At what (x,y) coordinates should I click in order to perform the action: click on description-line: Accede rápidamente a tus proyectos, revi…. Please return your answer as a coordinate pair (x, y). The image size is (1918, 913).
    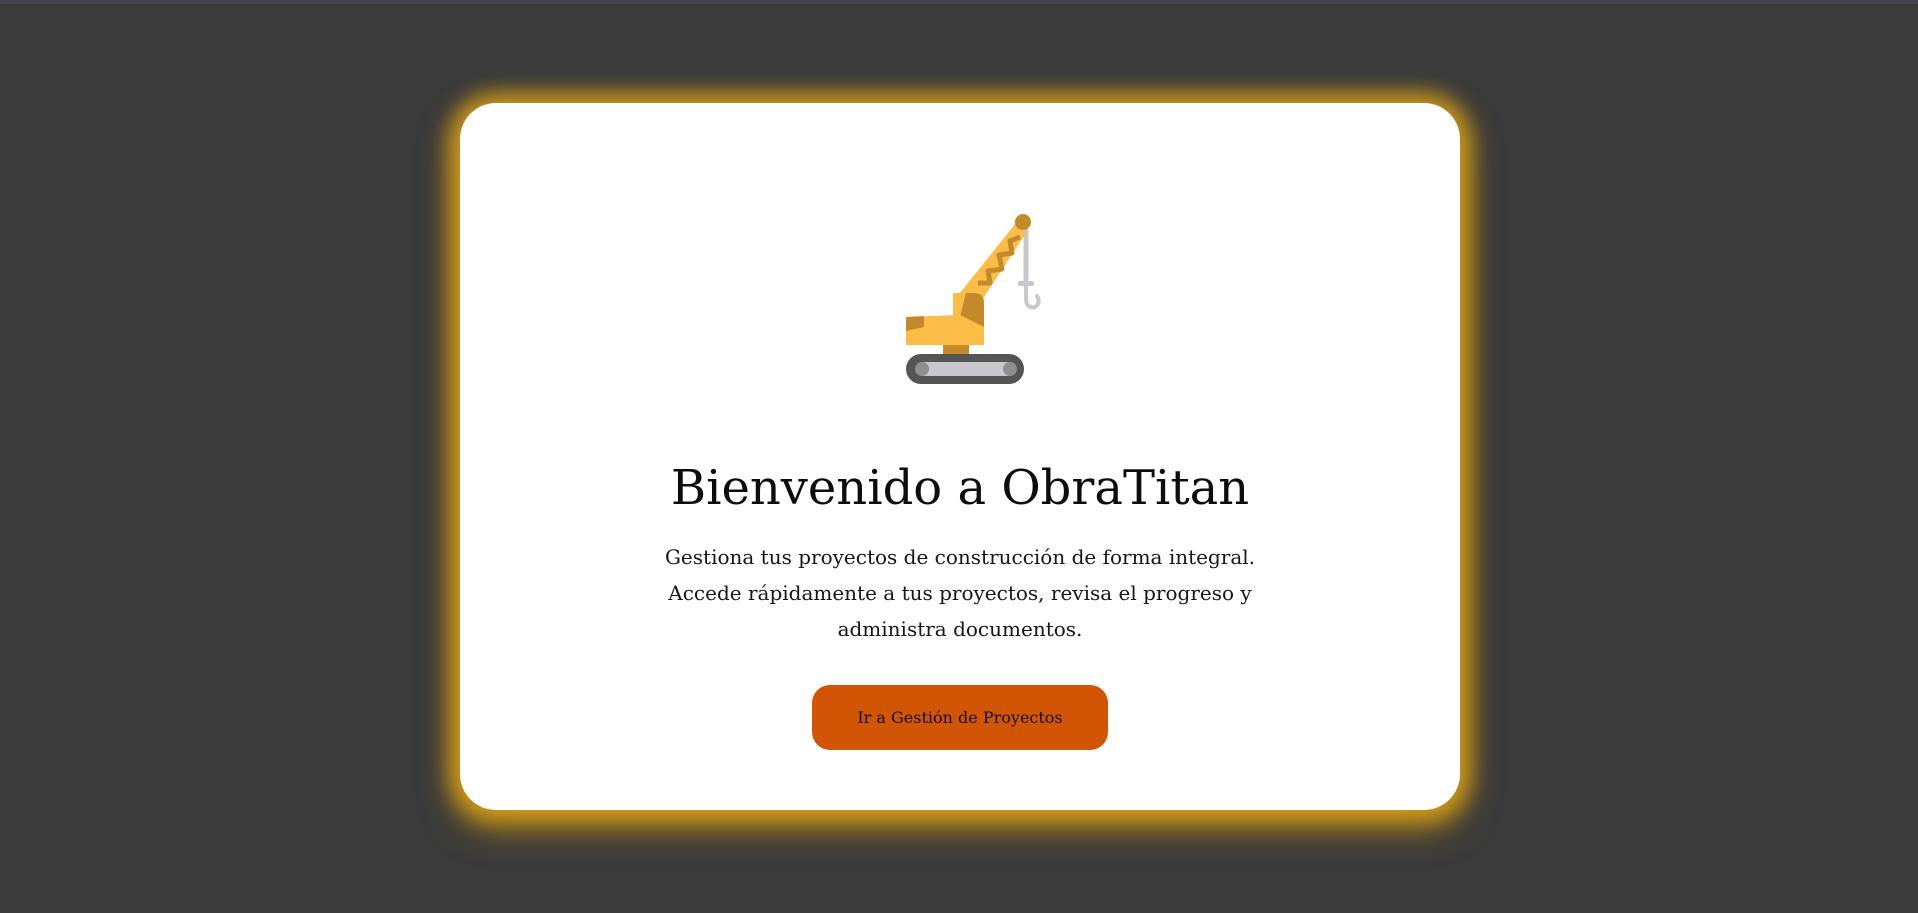
    Looking at the image, I should click on (960, 611).